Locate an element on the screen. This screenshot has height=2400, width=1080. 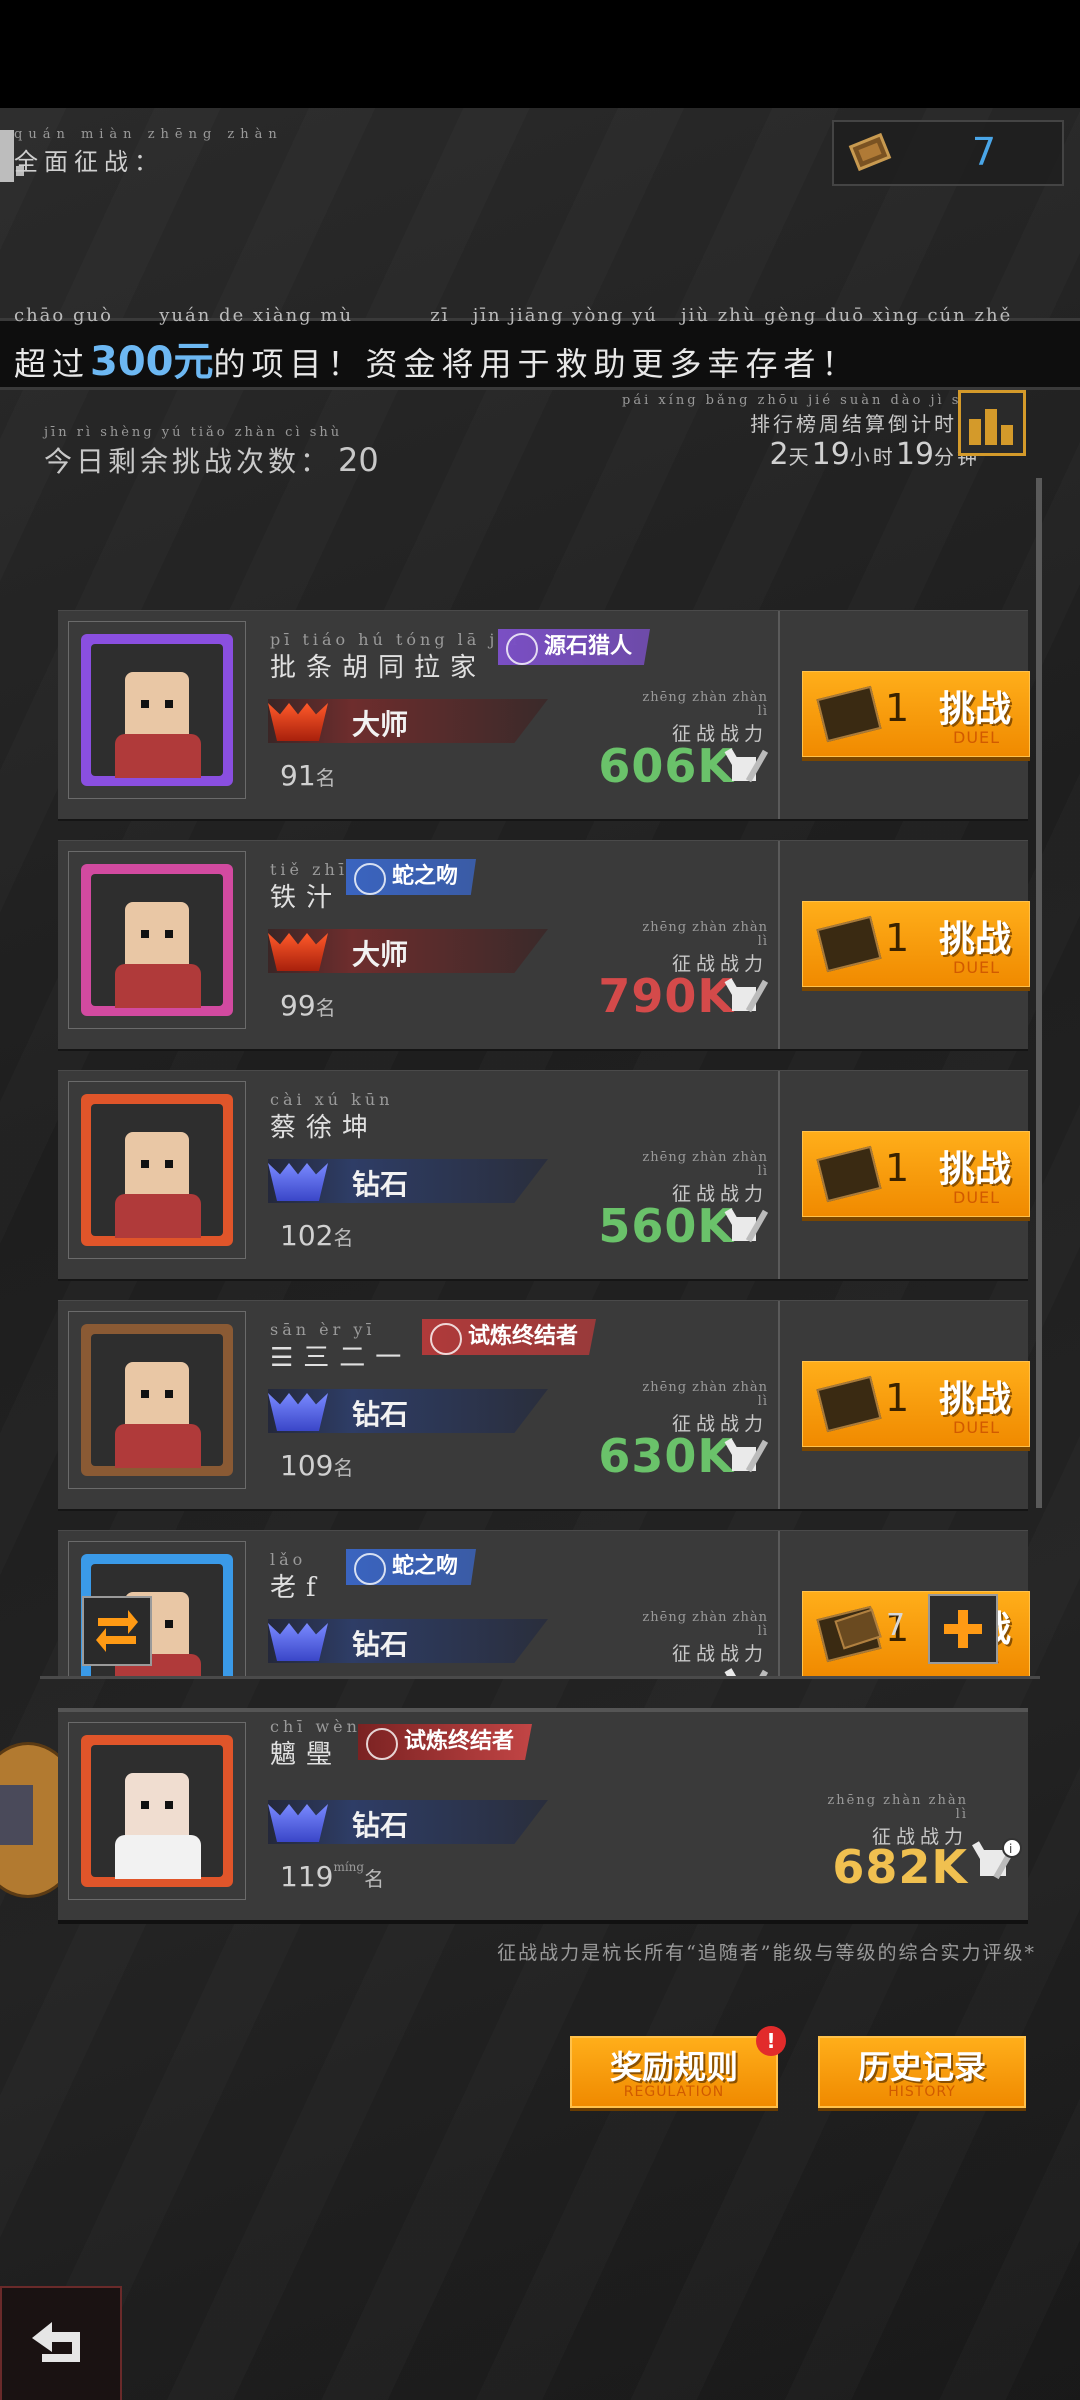
opponent-title-tag: 试炼终结者 is located at coordinates (509, 1337).